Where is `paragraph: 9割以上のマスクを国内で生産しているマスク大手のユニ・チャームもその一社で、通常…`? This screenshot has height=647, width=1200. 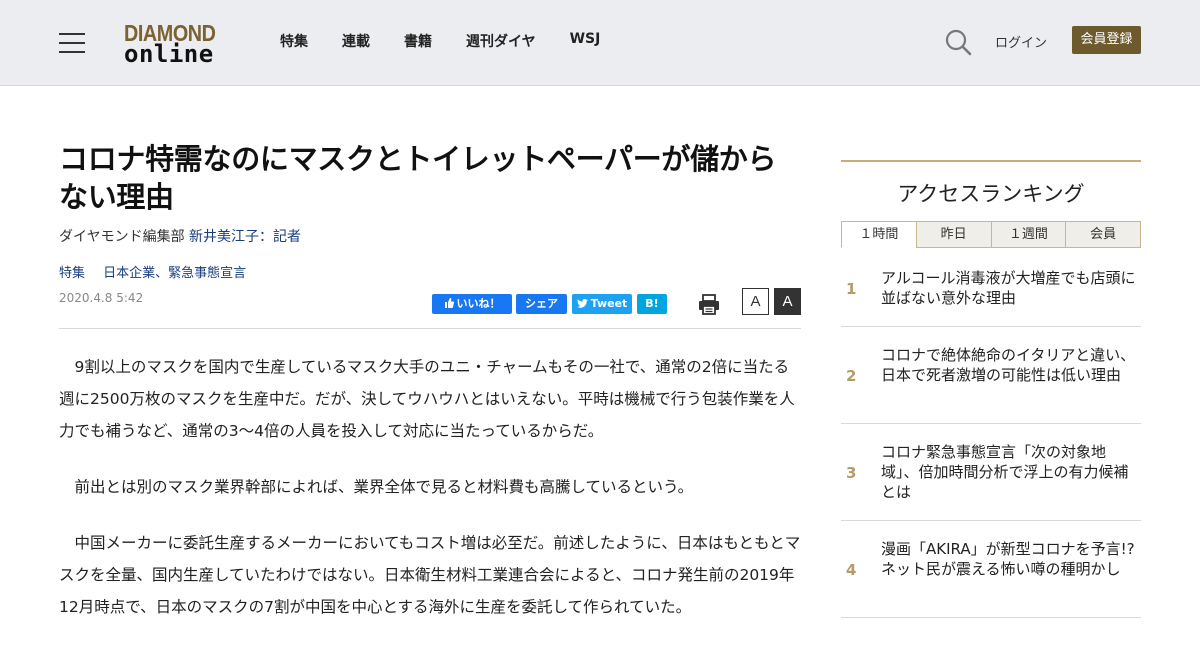 paragraph: 9割以上のマスクを国内で生産しているマスク大手のユニ・チャームもその一社で、通常… is located at coordinates (427, 399).